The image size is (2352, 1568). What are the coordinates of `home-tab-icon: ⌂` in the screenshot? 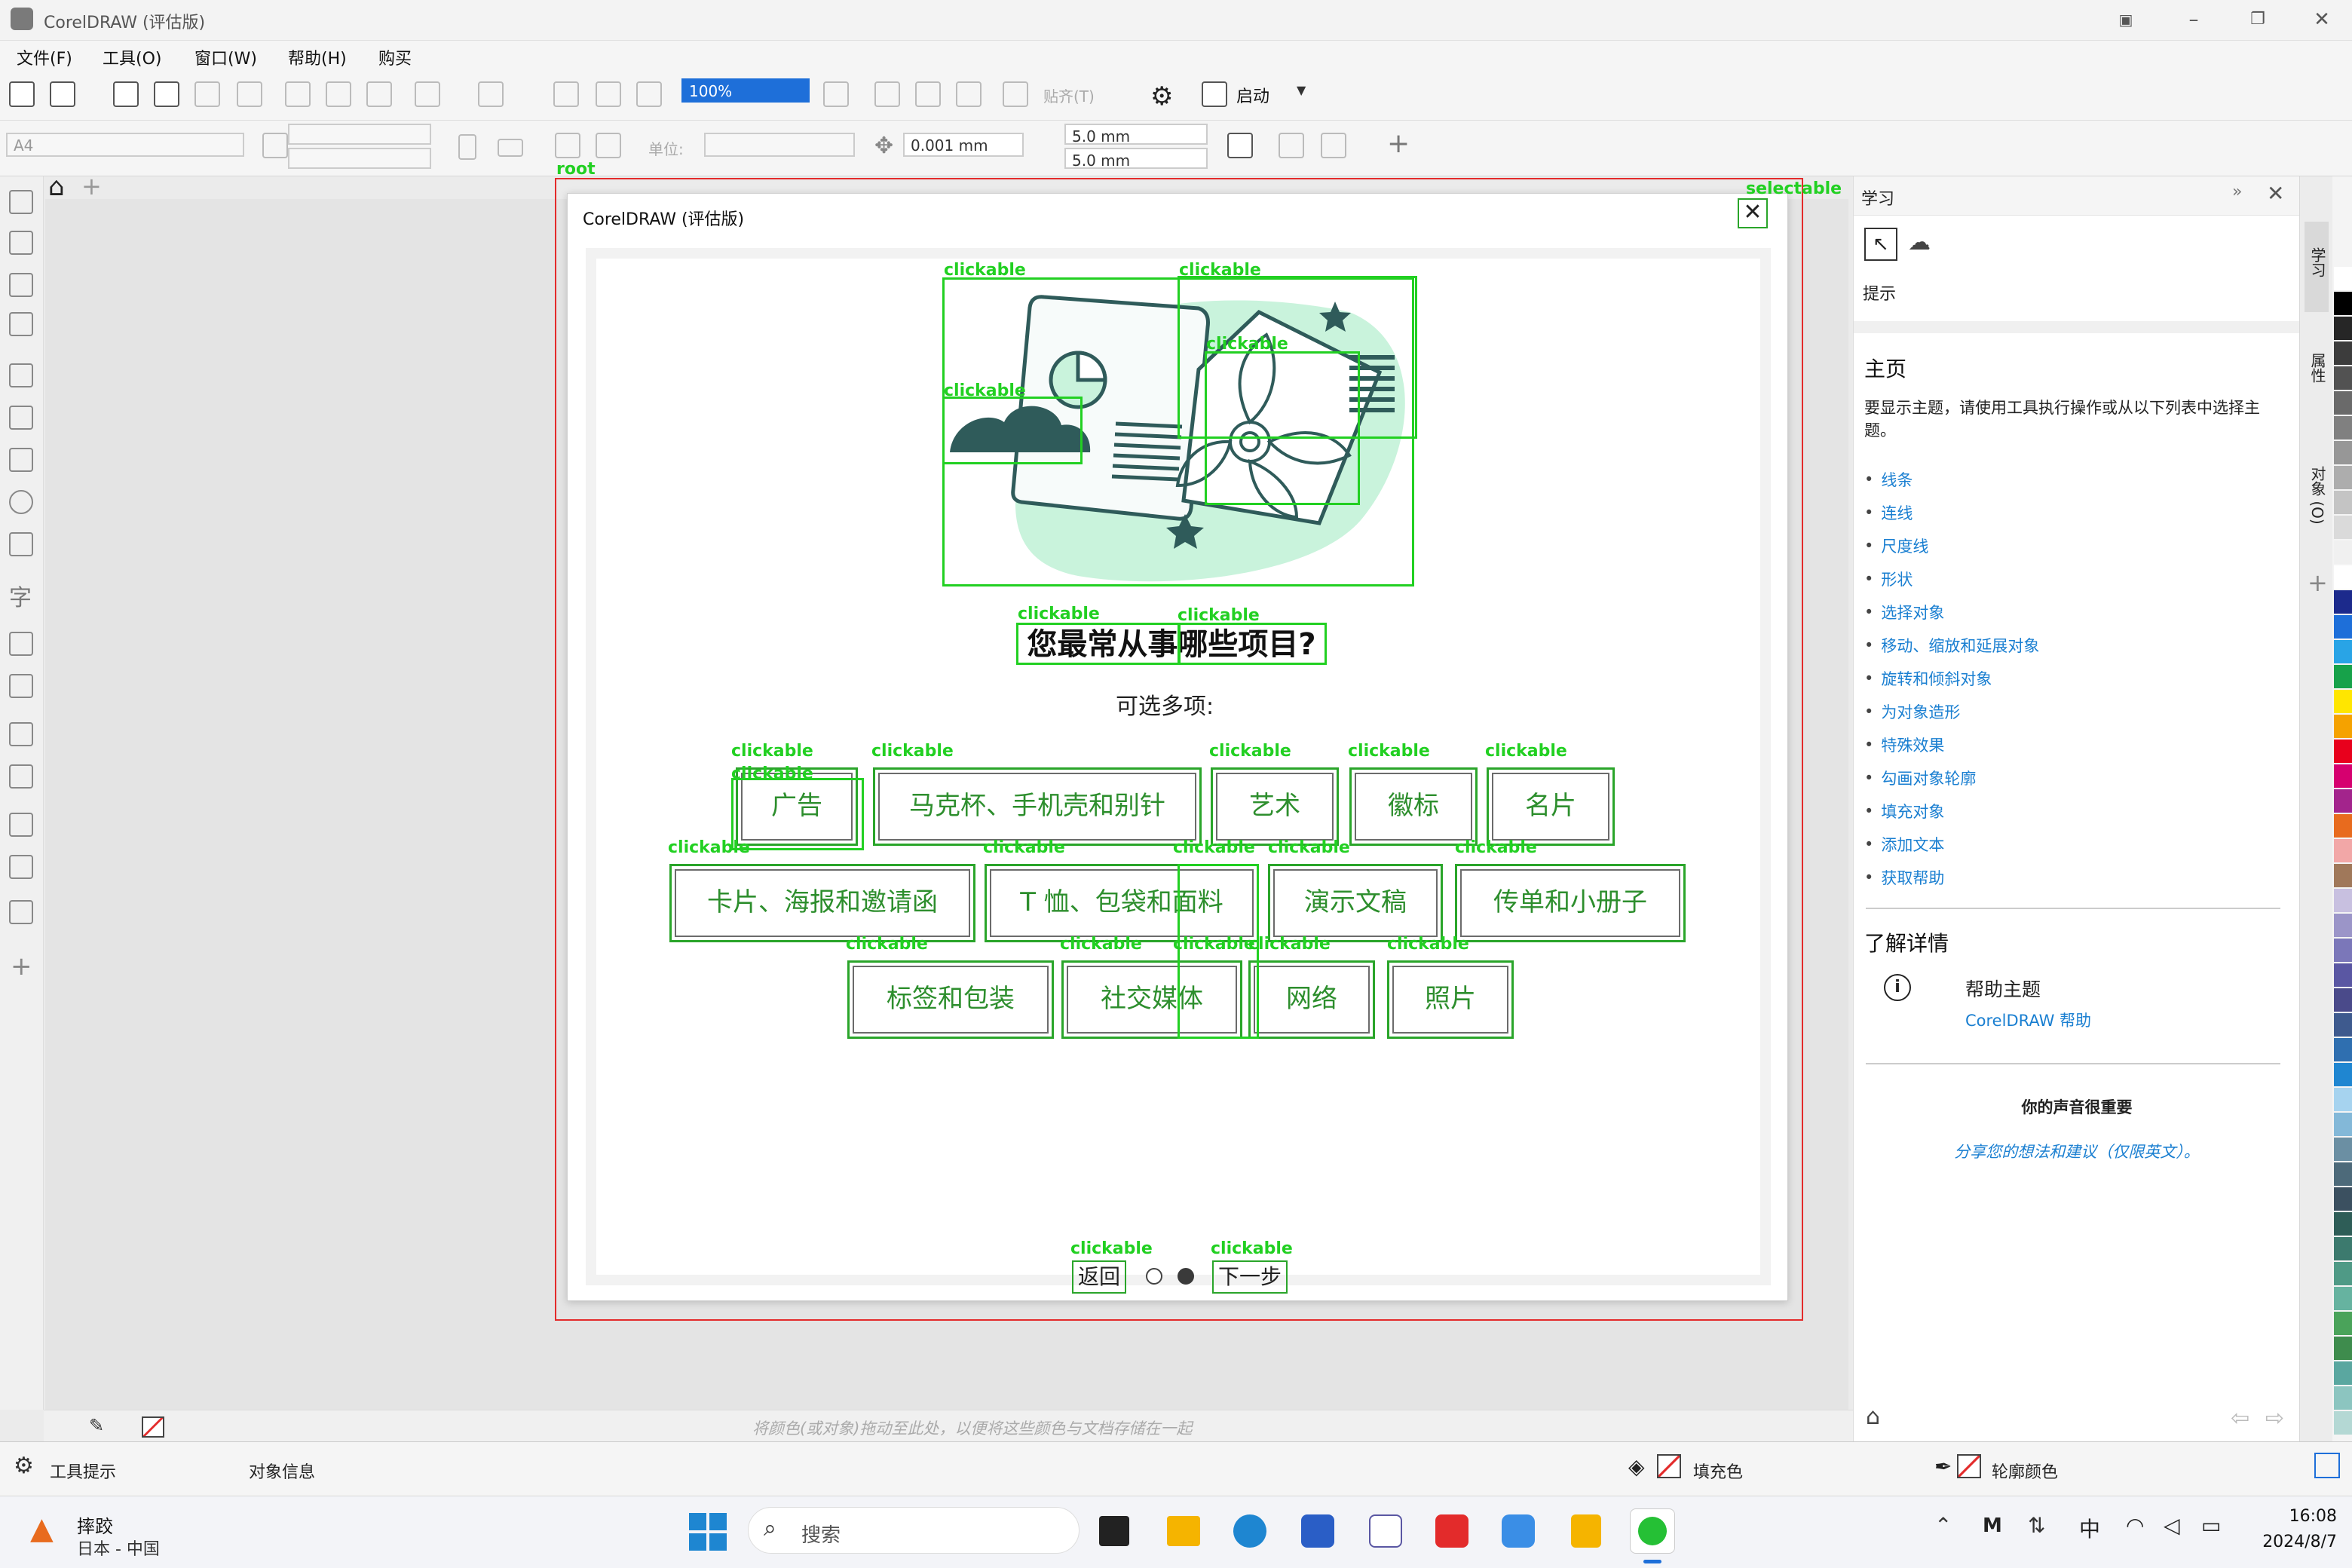 It's located at (56, 187).